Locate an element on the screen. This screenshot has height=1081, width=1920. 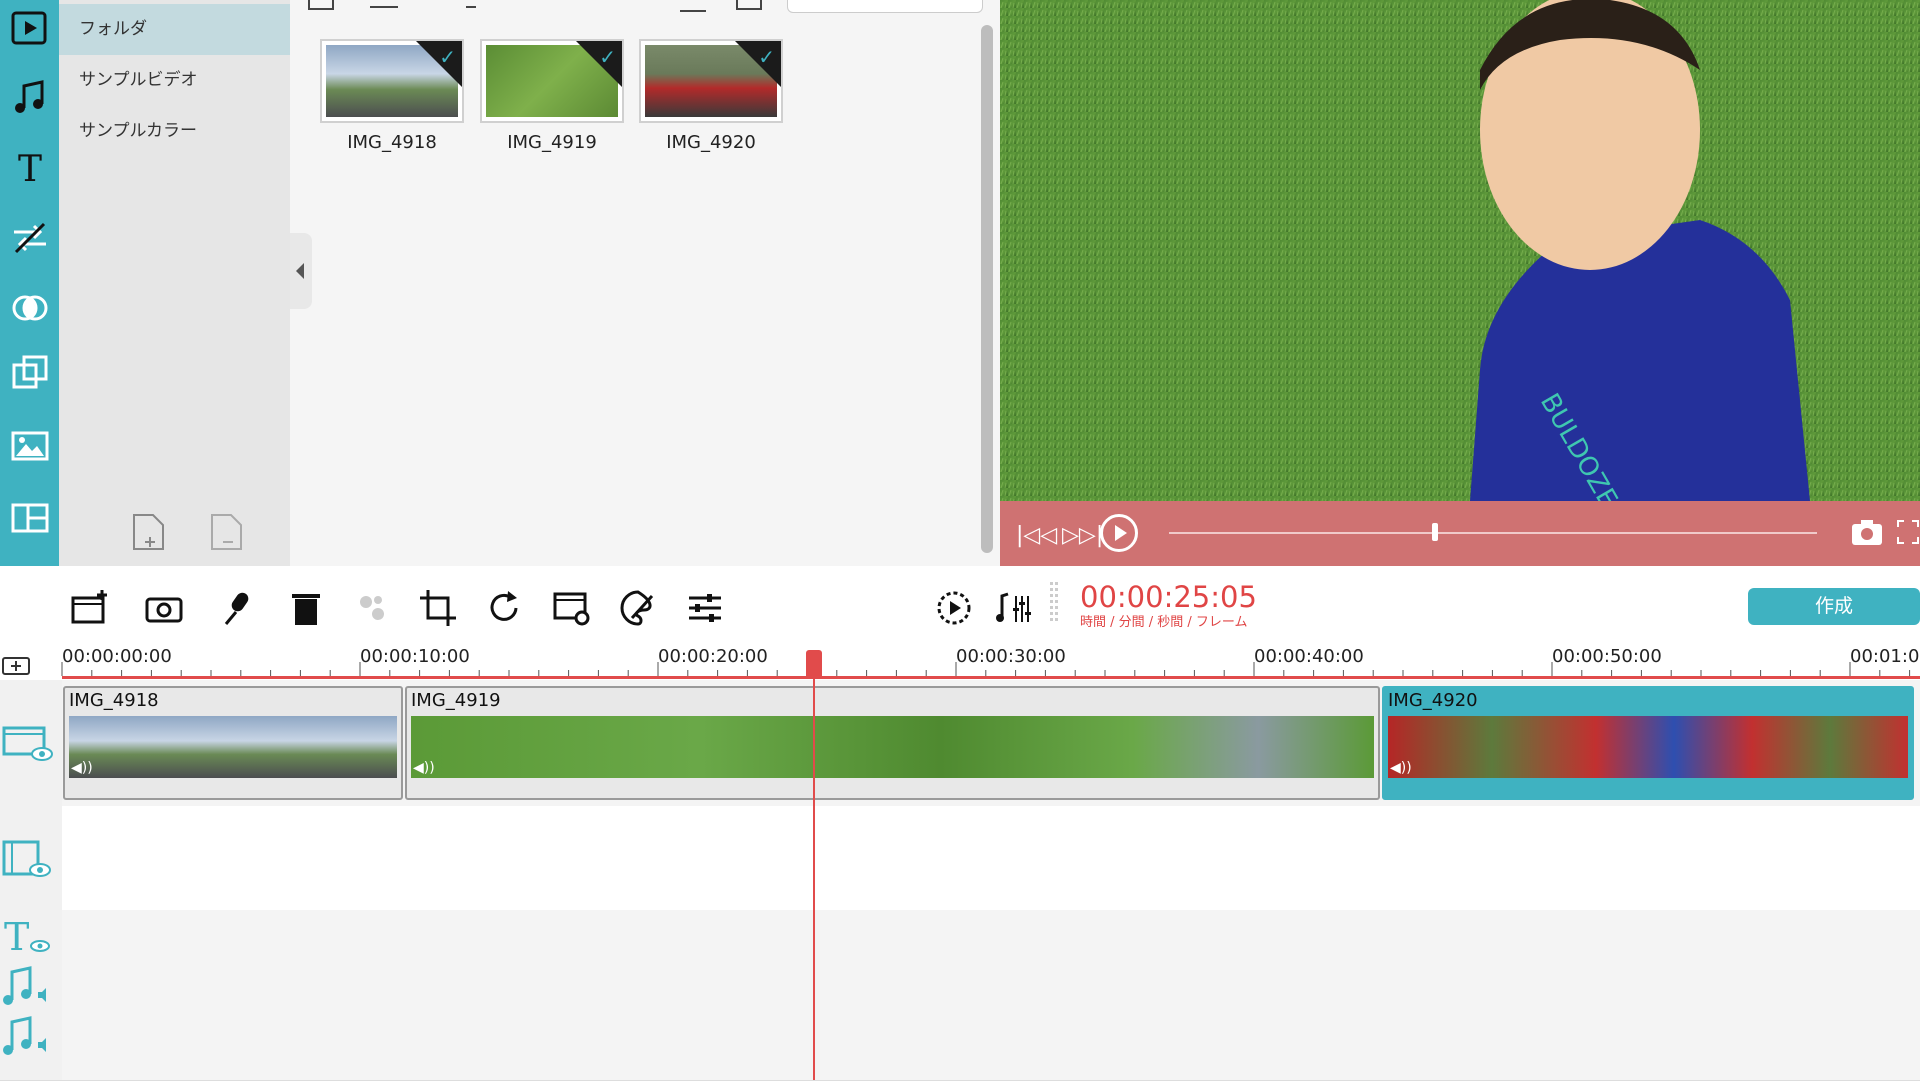
library-scrollbar is located at coordinates (987, 289).